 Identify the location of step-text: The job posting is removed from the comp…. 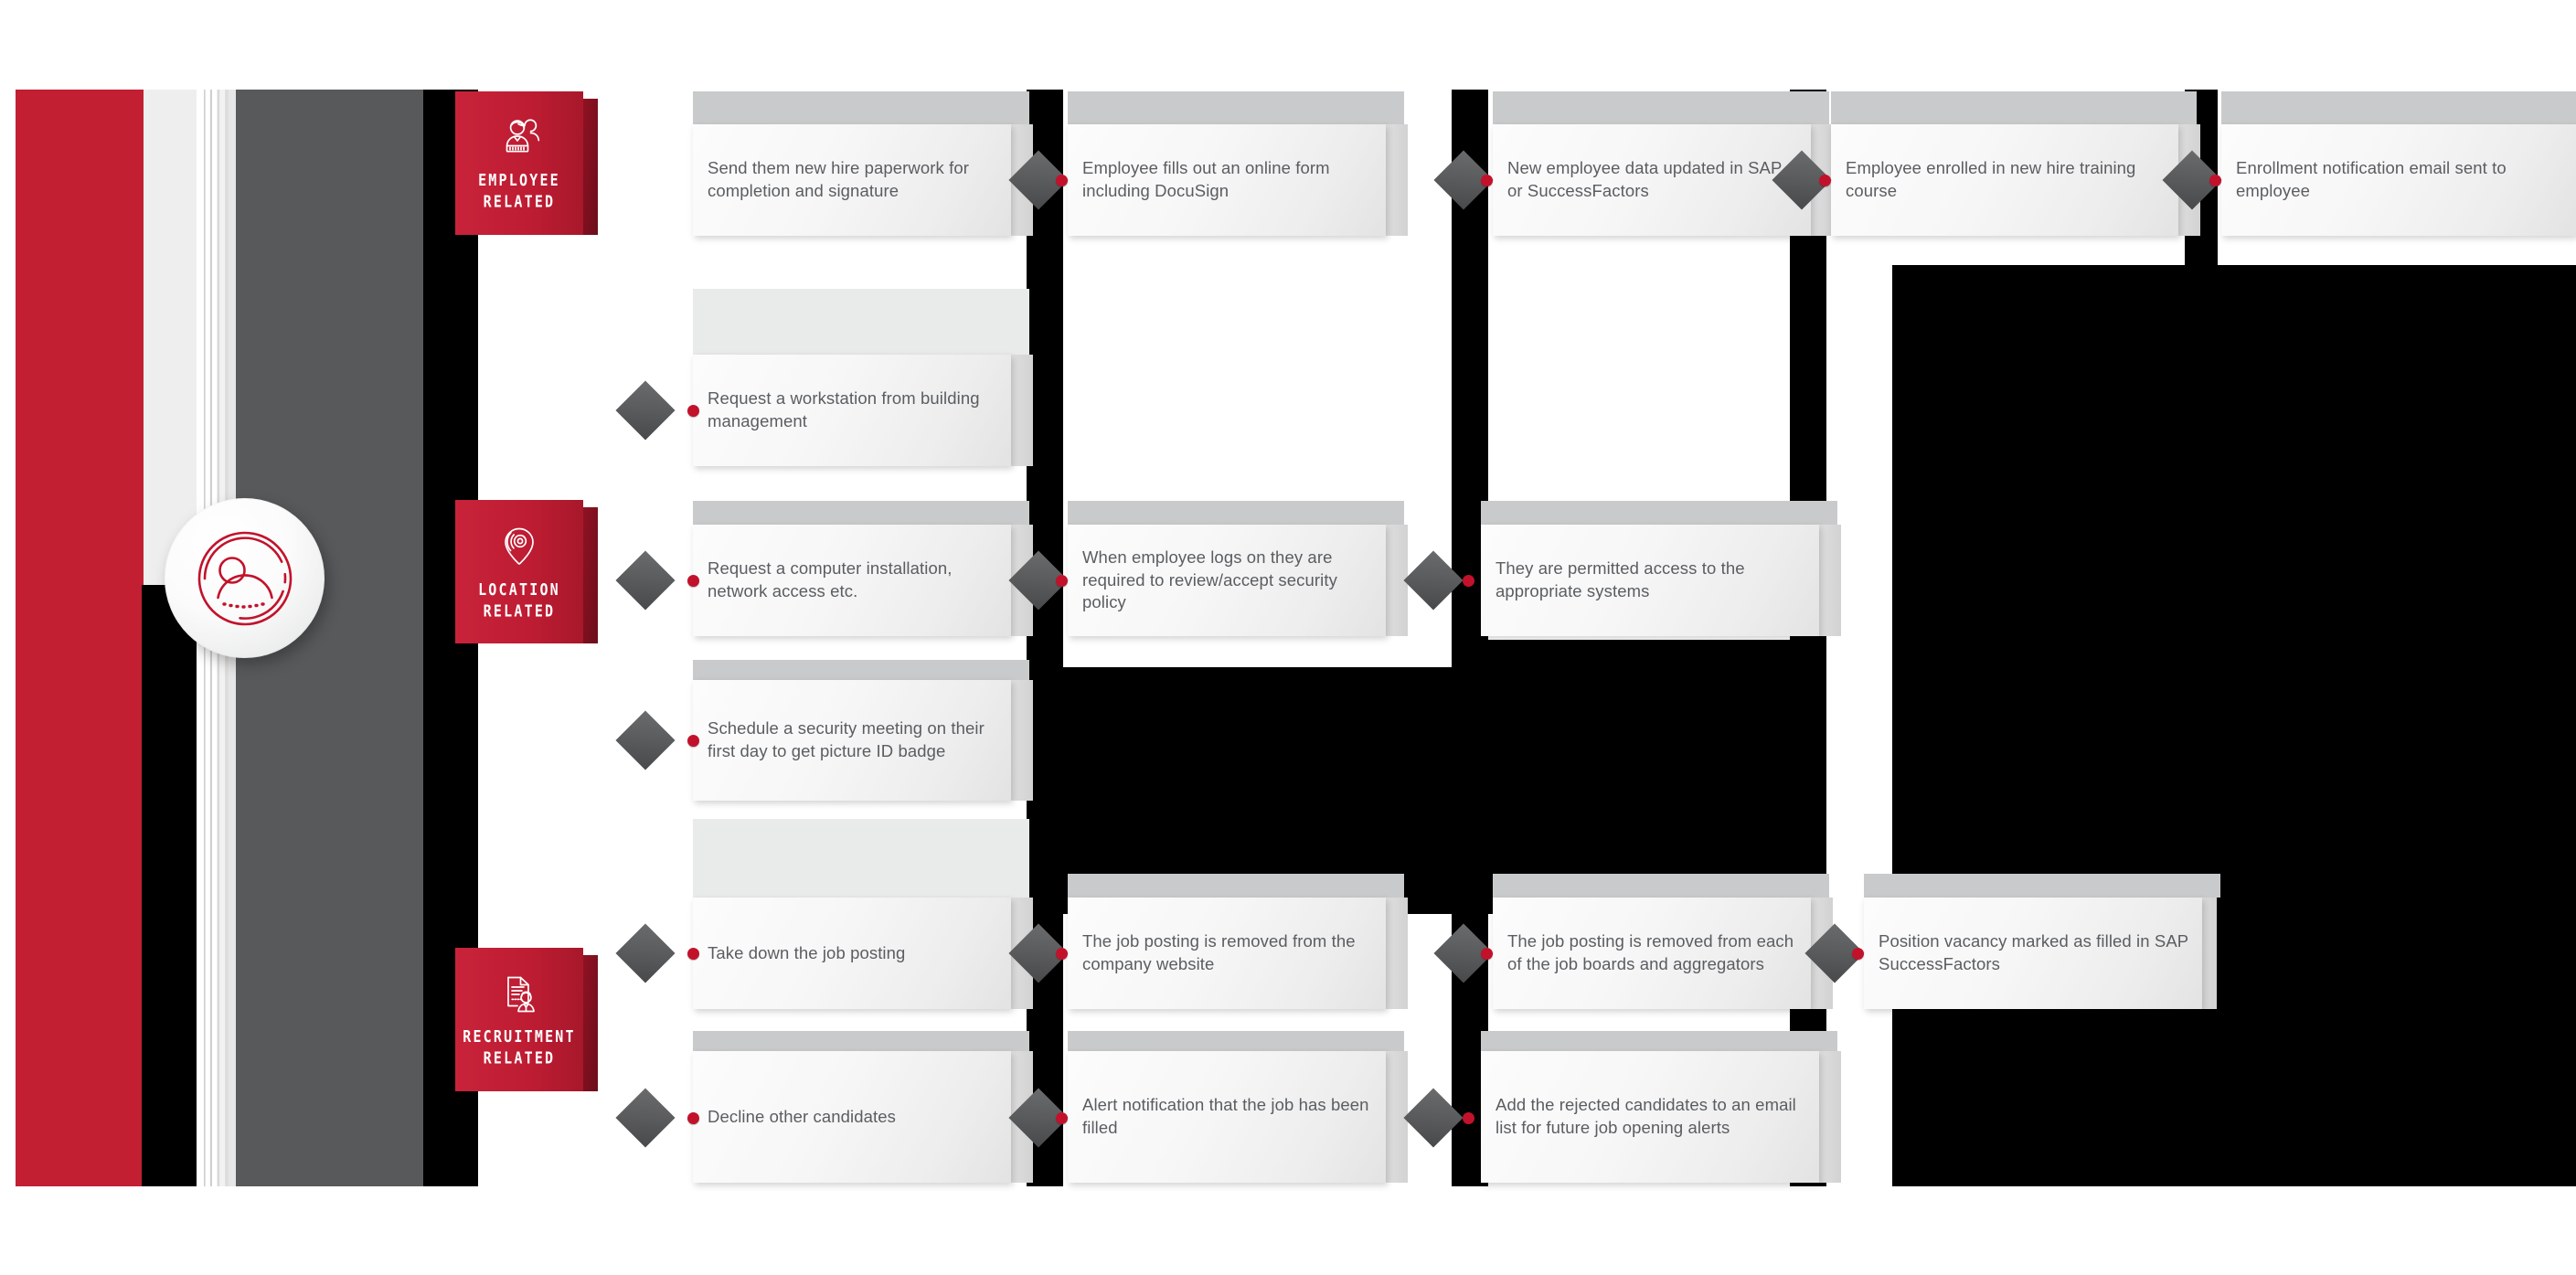
(1219, 952).